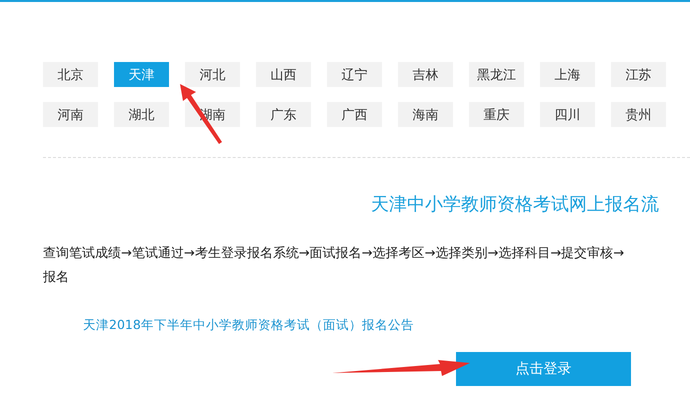  What do you see at coordinates (283, 114) in the screenshot?
I see `province-button: 广东` at bounding box center [283, 114].